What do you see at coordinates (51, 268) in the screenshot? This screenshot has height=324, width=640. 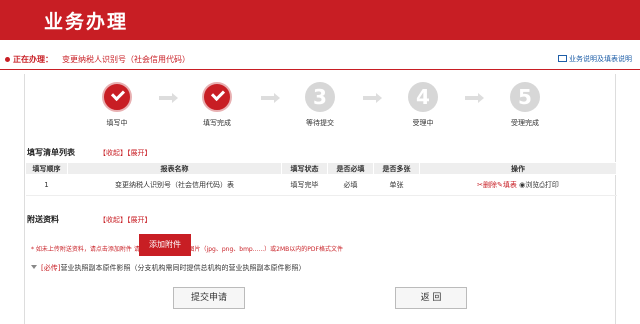 I see `required-tag: [必传]` at bounding box center [51, 268].